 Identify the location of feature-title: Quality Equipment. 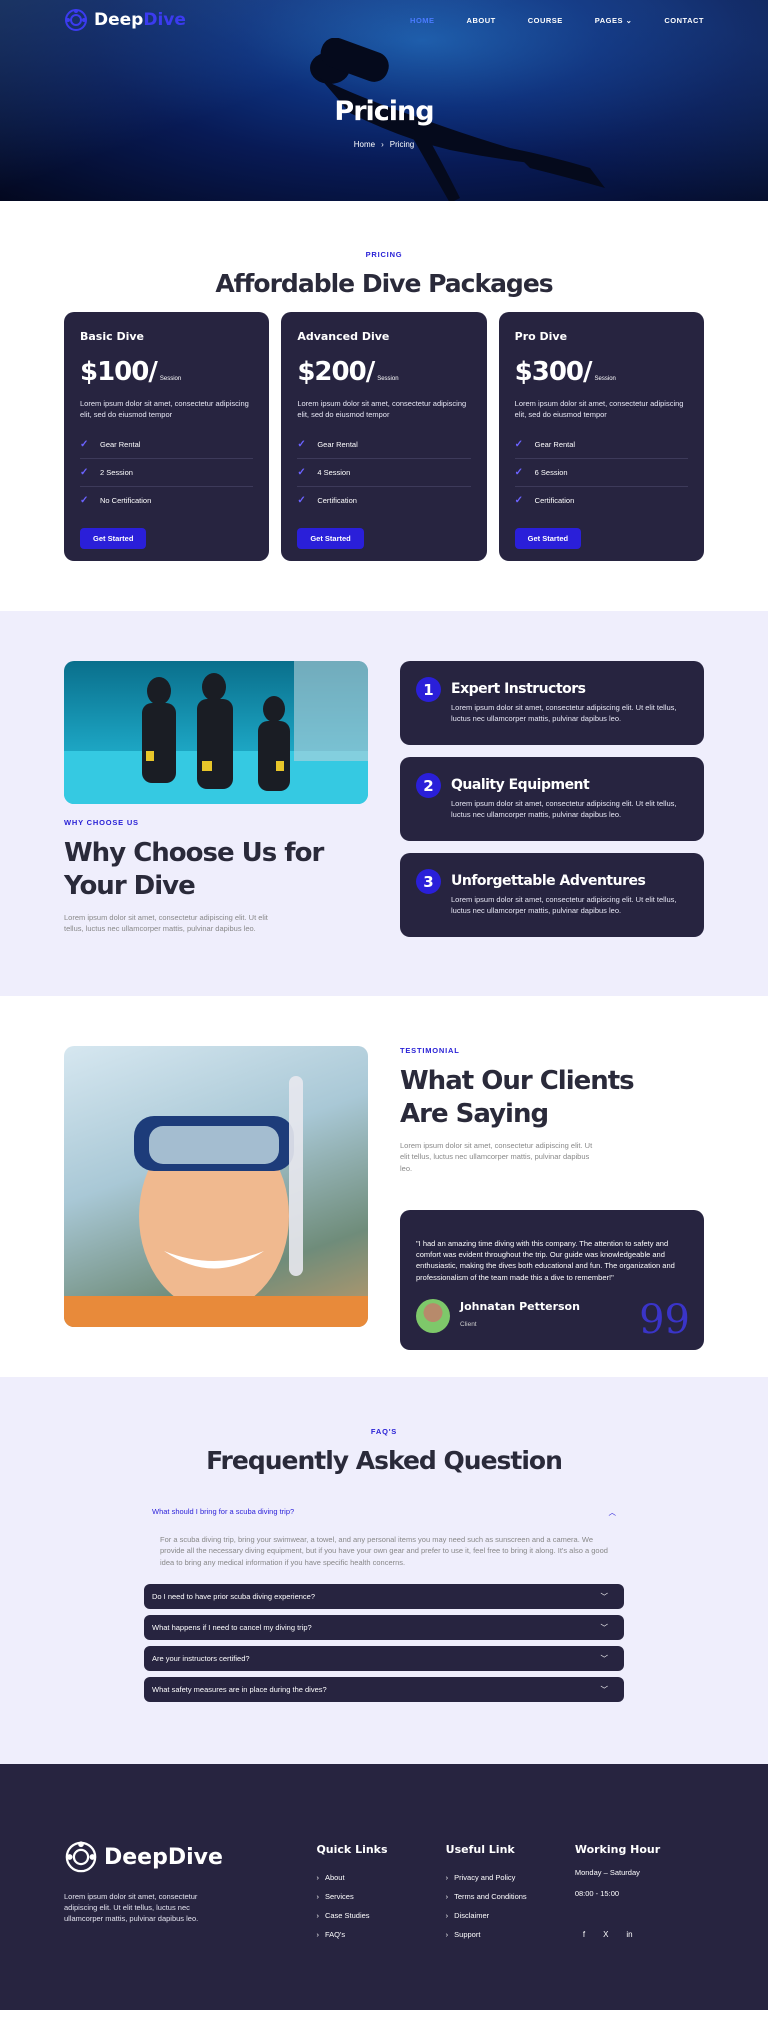
(520, 785).